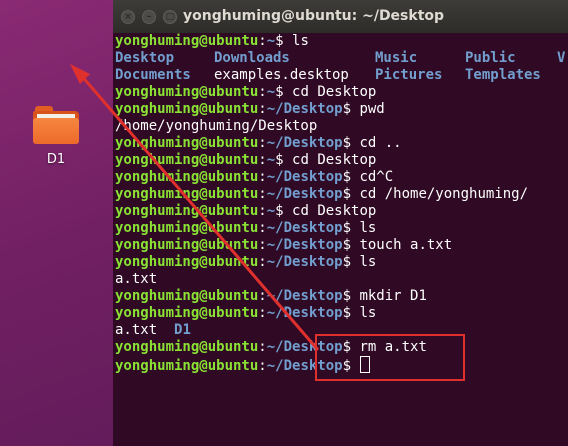 This screenshot has height=446, width=568. What do you see at coordinates (409, 75) in the screenshot?
I see `ls-directory-entry: Pictures` at bounding box center [409, 75].